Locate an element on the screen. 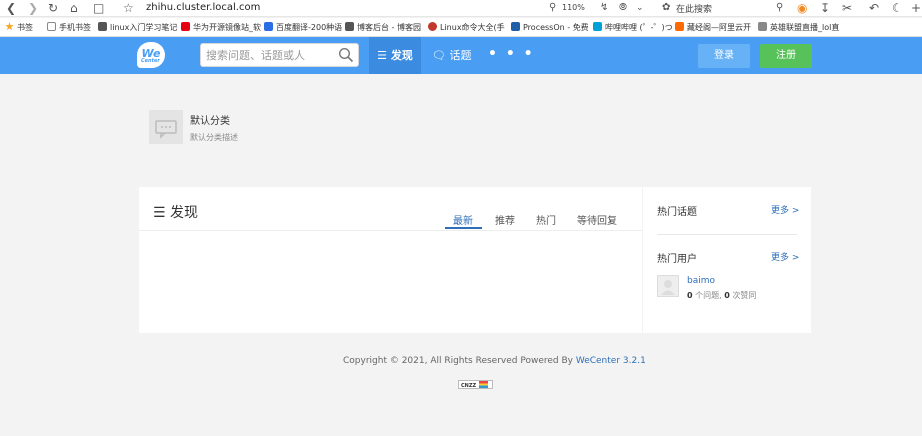 This screenshot has height=436, width=922. hot-users-heading: 热门用户 is located at coordinates (677, 259).